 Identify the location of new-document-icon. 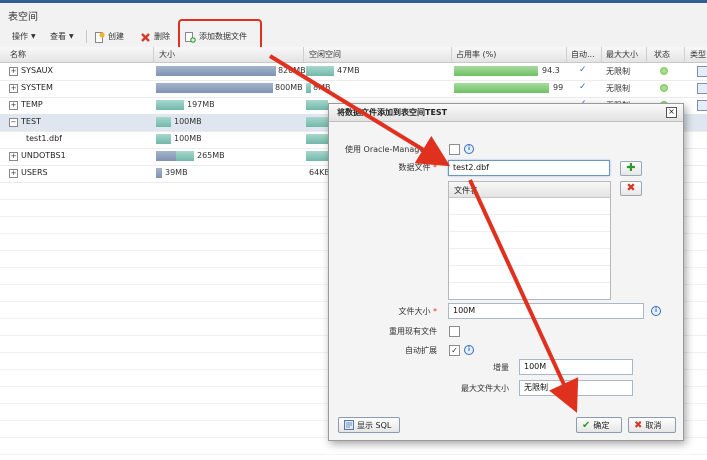
(100, 37).